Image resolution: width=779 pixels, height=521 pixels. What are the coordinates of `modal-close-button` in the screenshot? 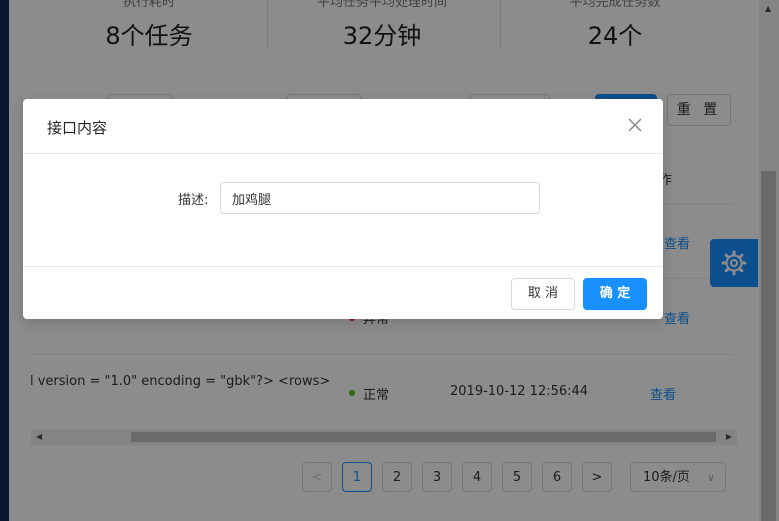 It's located at (635, 125).